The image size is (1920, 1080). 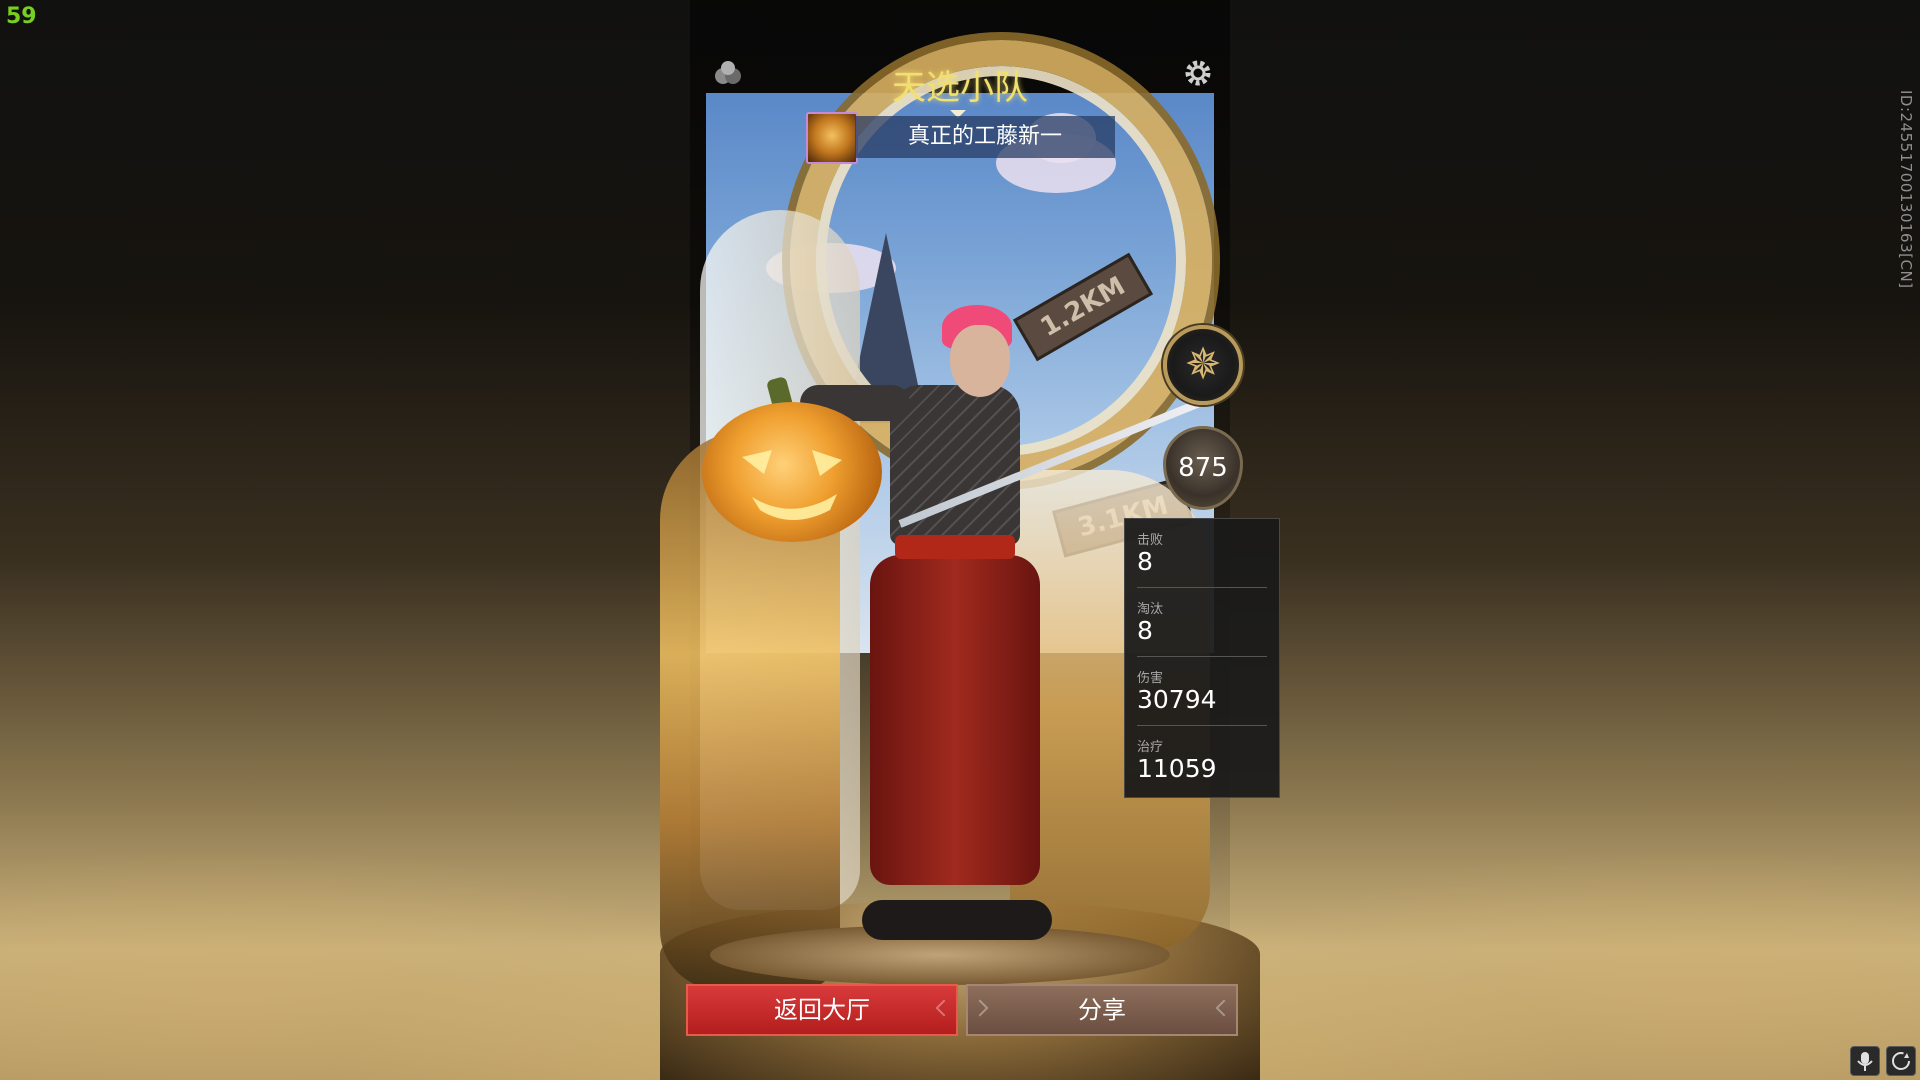 What do you see at coordinates (1202, 553) in the screenshot?
I see `stat-row-defeats: 击败 8` at bounding box center [1202, 553].